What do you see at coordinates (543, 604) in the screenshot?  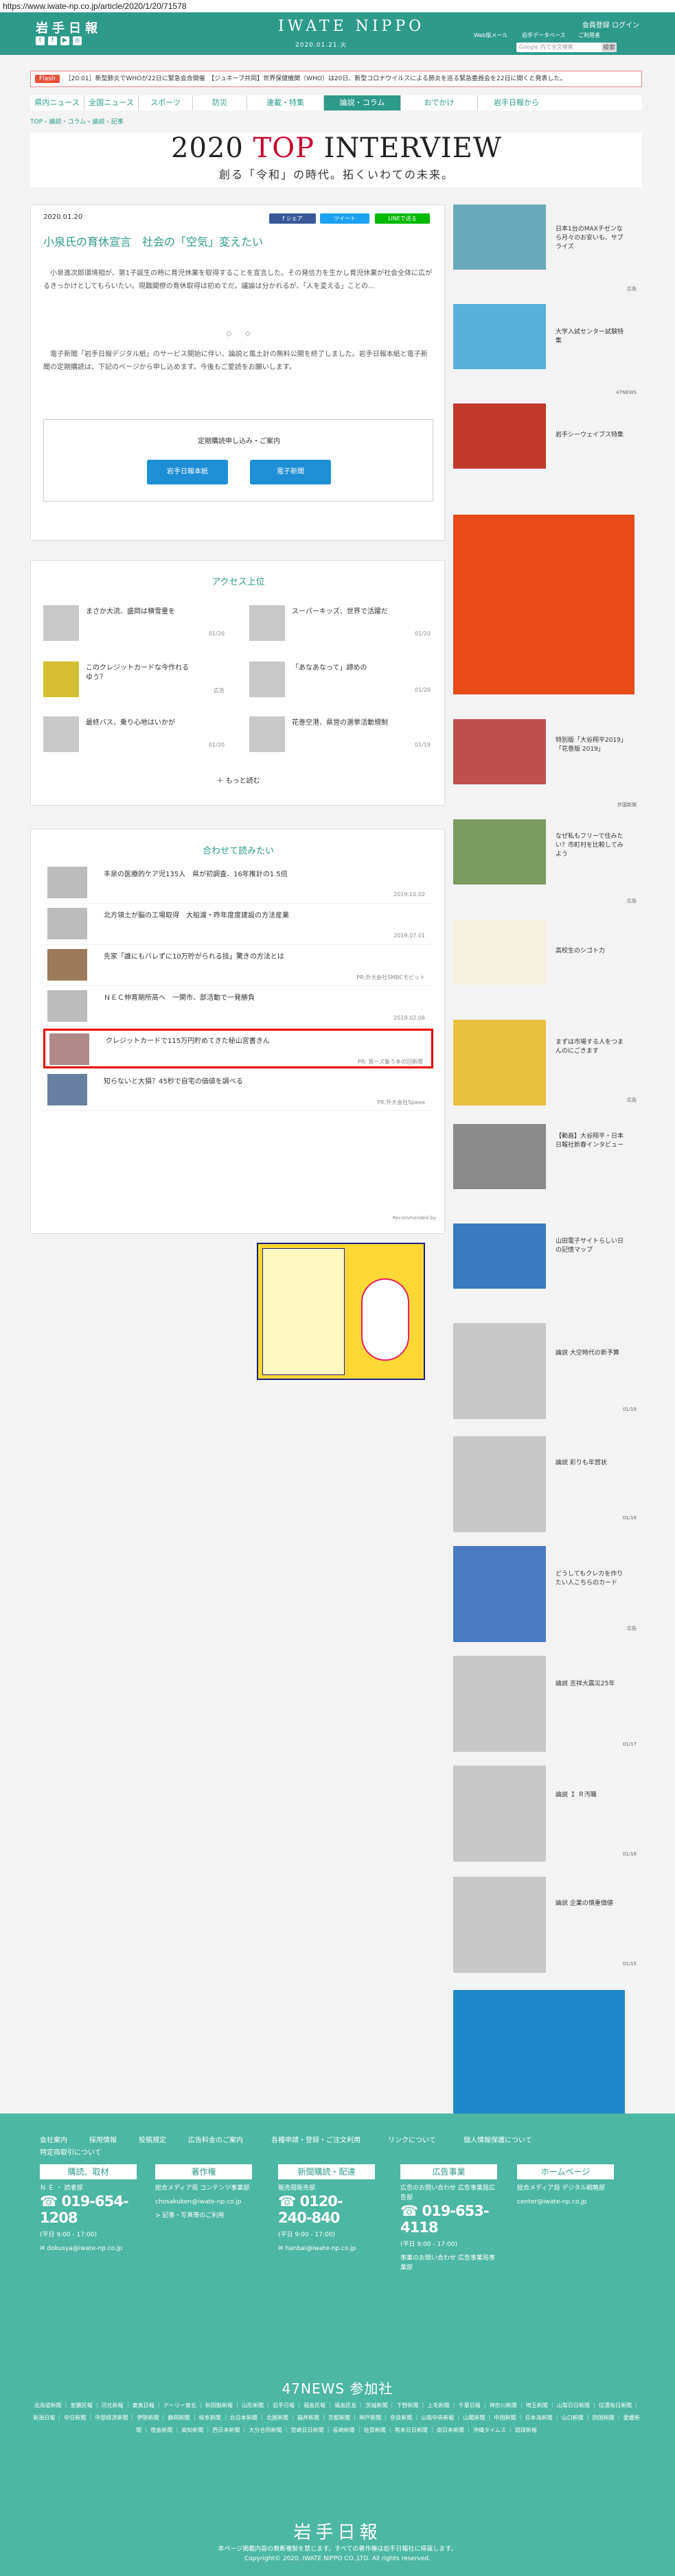 I see `sekisui-house-ad` at bounding box center [543, 604].